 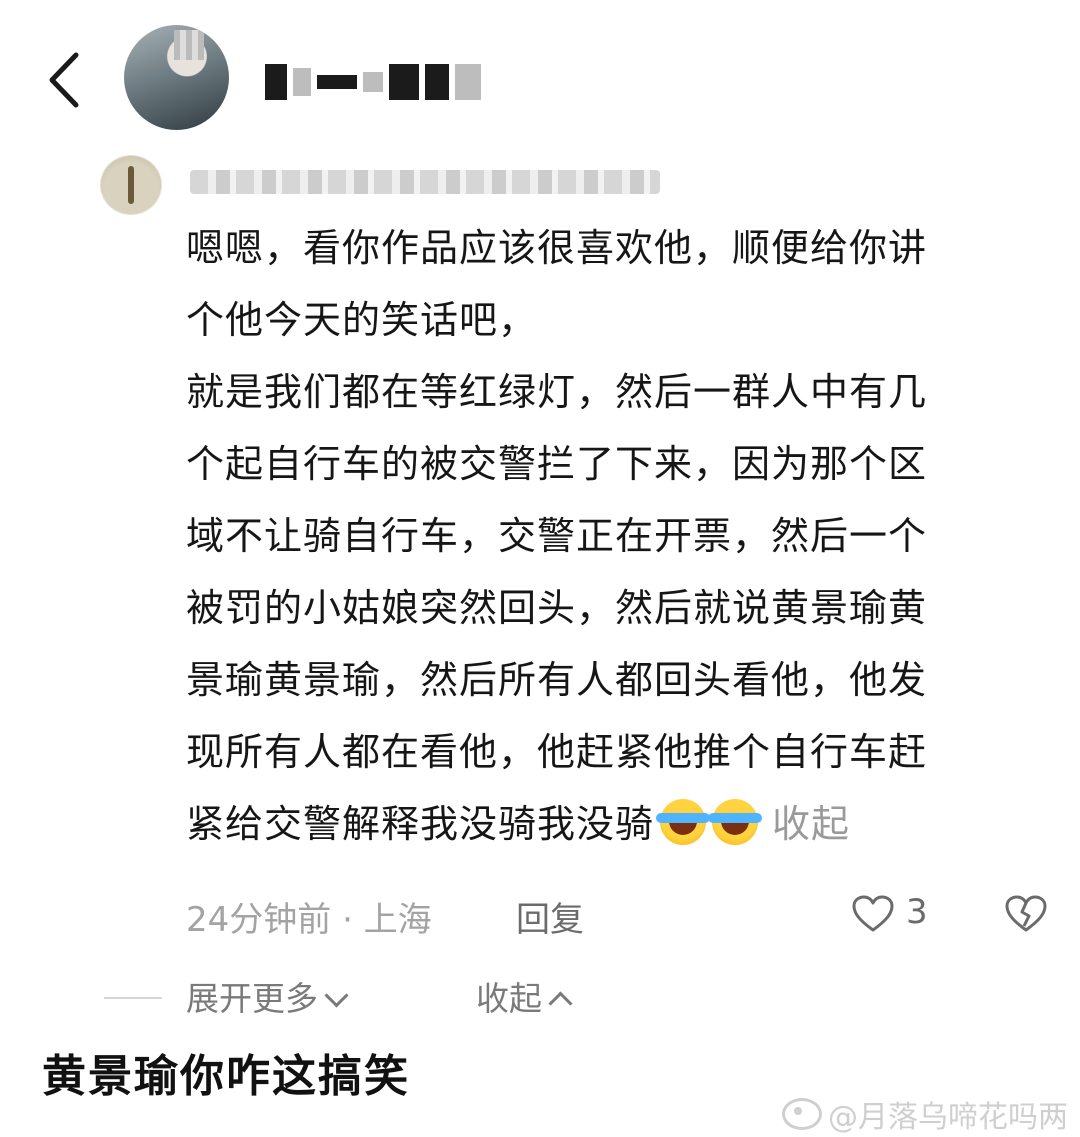 What do you see at coordinates (560, 1003) in the screenshot?
I see `chevron-up-icon` at bounding box center [560, 1003].